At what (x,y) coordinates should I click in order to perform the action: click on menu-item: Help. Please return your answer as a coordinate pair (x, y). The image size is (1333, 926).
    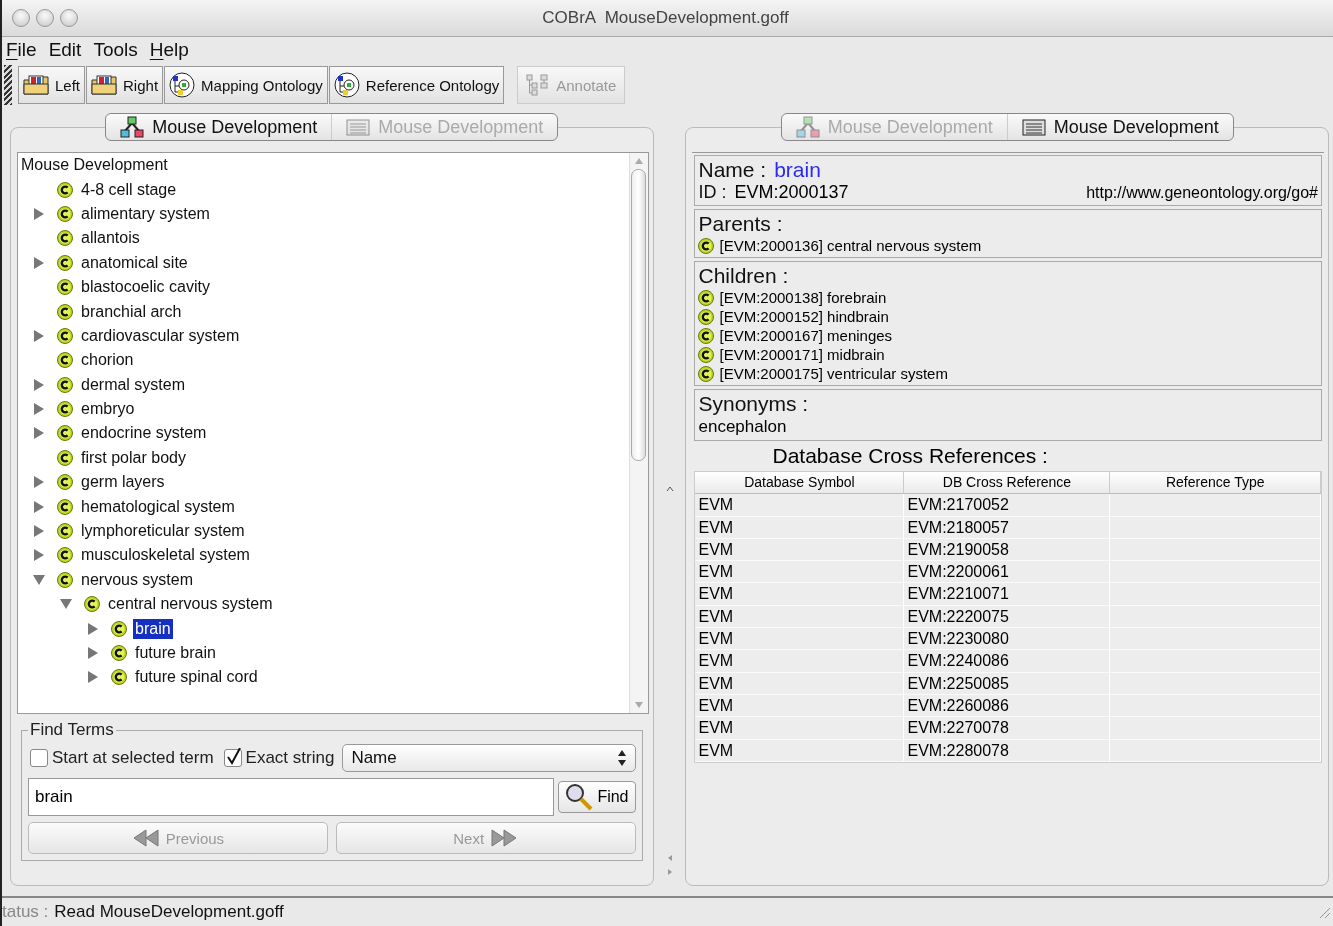
    Looking at the image, I should click on (169, 50).